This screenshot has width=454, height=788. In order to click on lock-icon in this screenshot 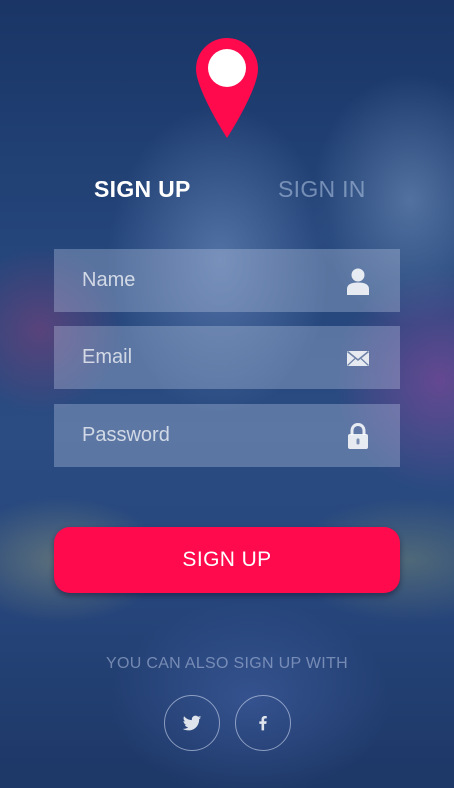, I will do `click(358, 435)`.